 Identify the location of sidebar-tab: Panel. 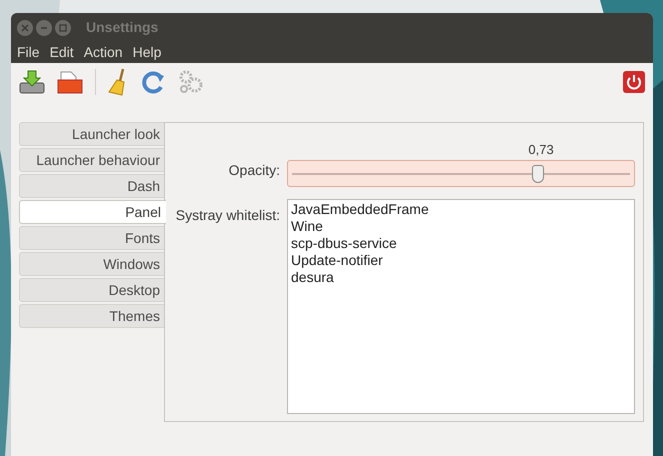
(92, 212).